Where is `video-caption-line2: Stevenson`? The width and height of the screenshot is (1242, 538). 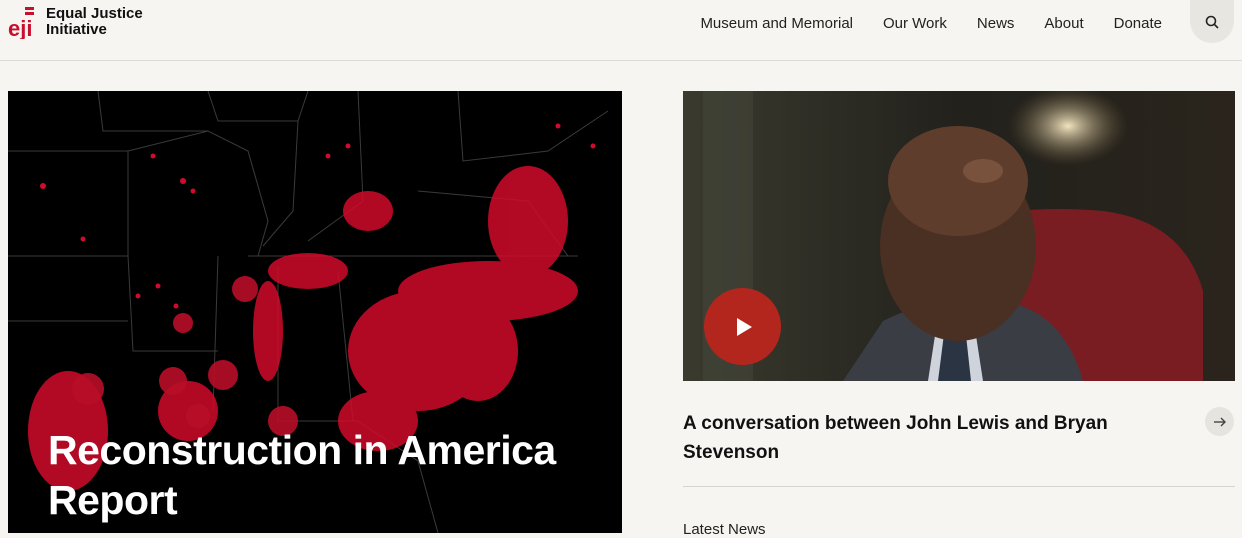
video-caption-line2: Stevenson is located at coordinates (731, 452).